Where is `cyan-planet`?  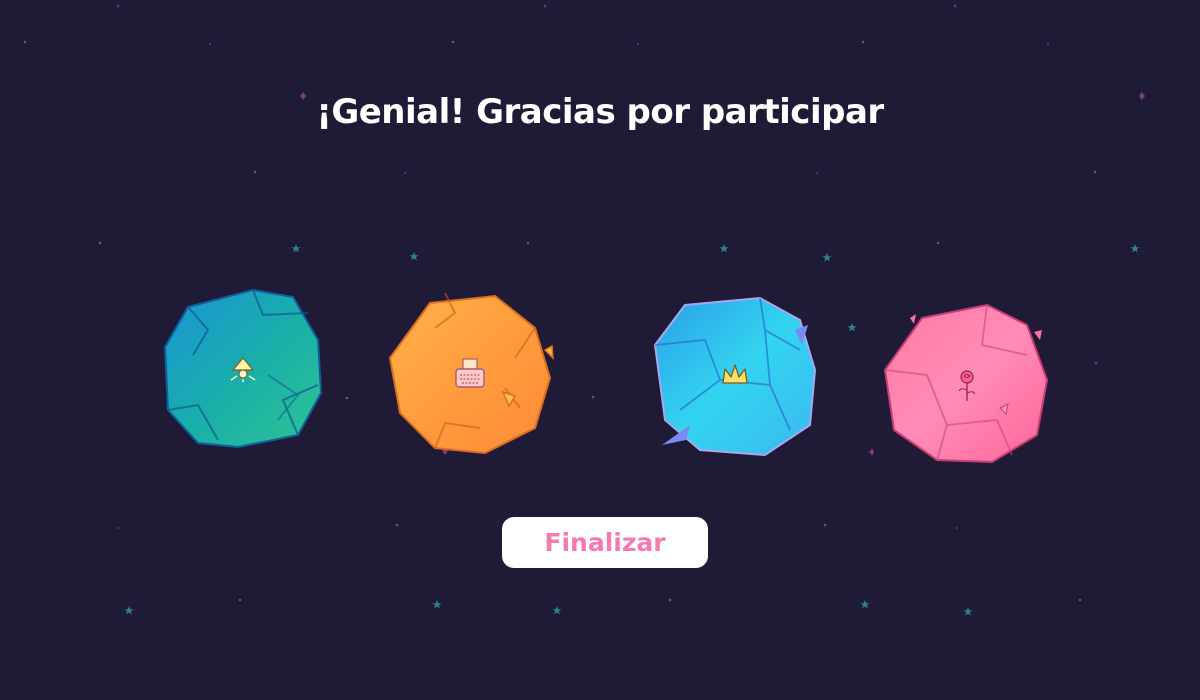
cyan-planet is located at coordinates (735, 375).